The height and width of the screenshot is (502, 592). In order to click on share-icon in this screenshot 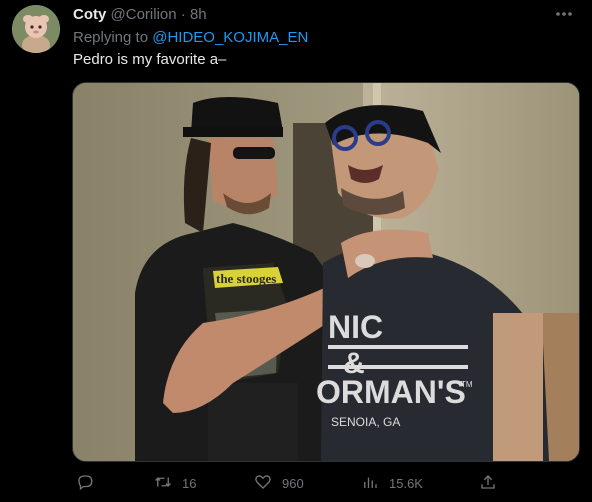, I will do `click(488, 483)`.